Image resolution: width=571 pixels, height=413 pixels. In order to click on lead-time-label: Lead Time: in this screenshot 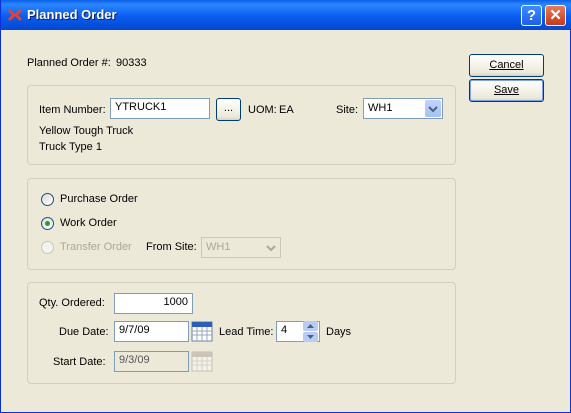, I will do `click(246, 332)`.